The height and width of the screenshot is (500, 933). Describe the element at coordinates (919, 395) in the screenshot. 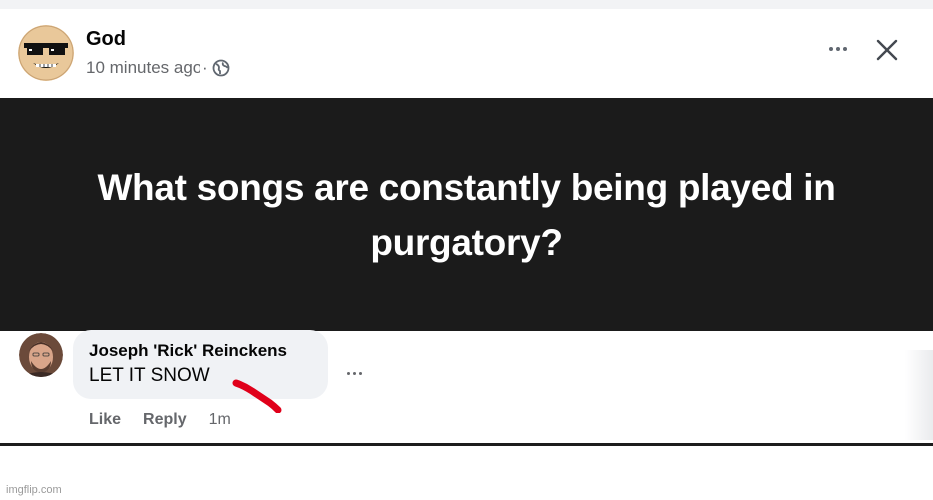

I see `edge-shadow` at that location.